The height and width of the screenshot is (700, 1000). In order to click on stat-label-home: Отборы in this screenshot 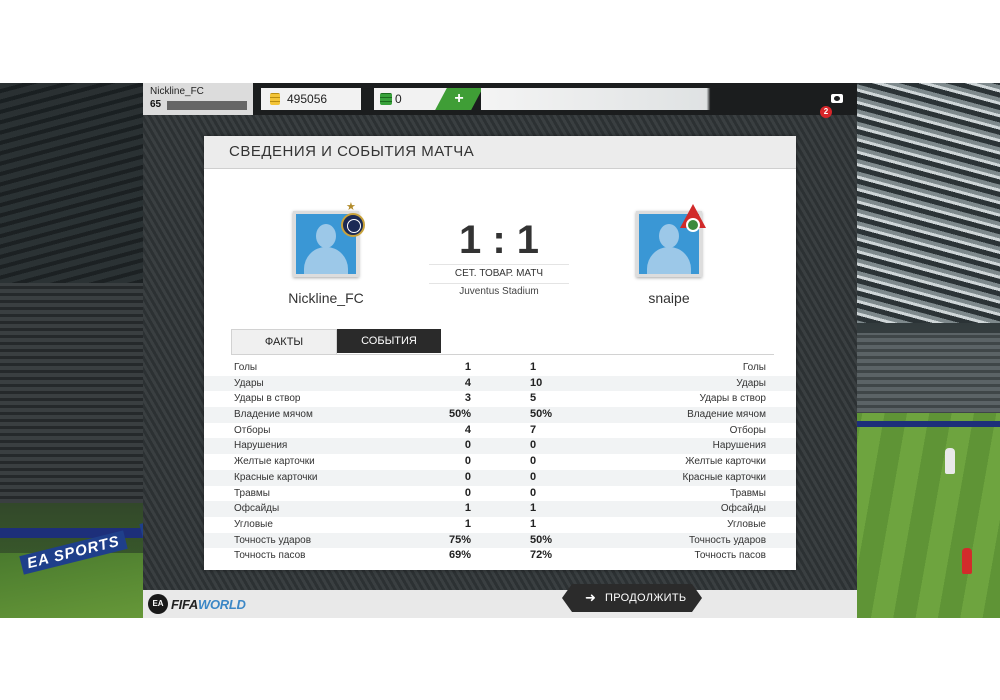, I will do `click(252, 430)`.